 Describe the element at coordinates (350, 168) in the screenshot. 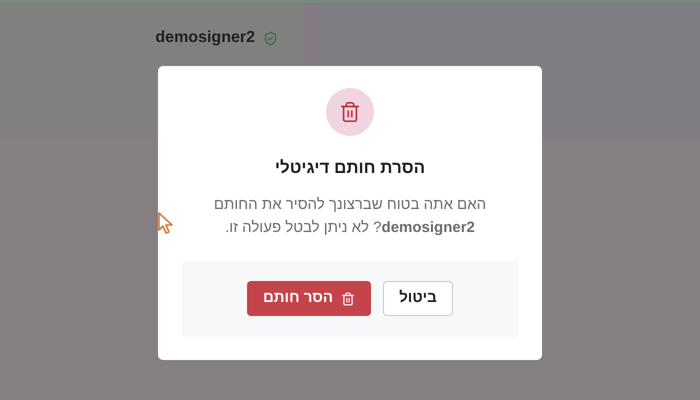

I see `dialog-title: הסרת חותם דיגיטלי` at that location.